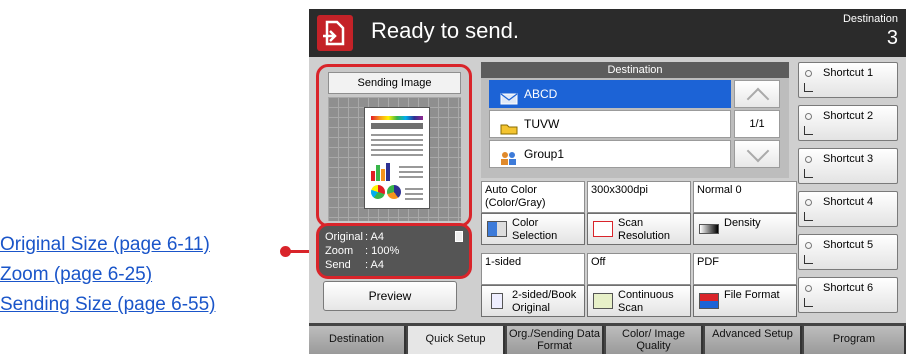 This screenshot has width=906, height=354. I want to click on shortcut-6-button: Shortcut 6, so click(848, 295).